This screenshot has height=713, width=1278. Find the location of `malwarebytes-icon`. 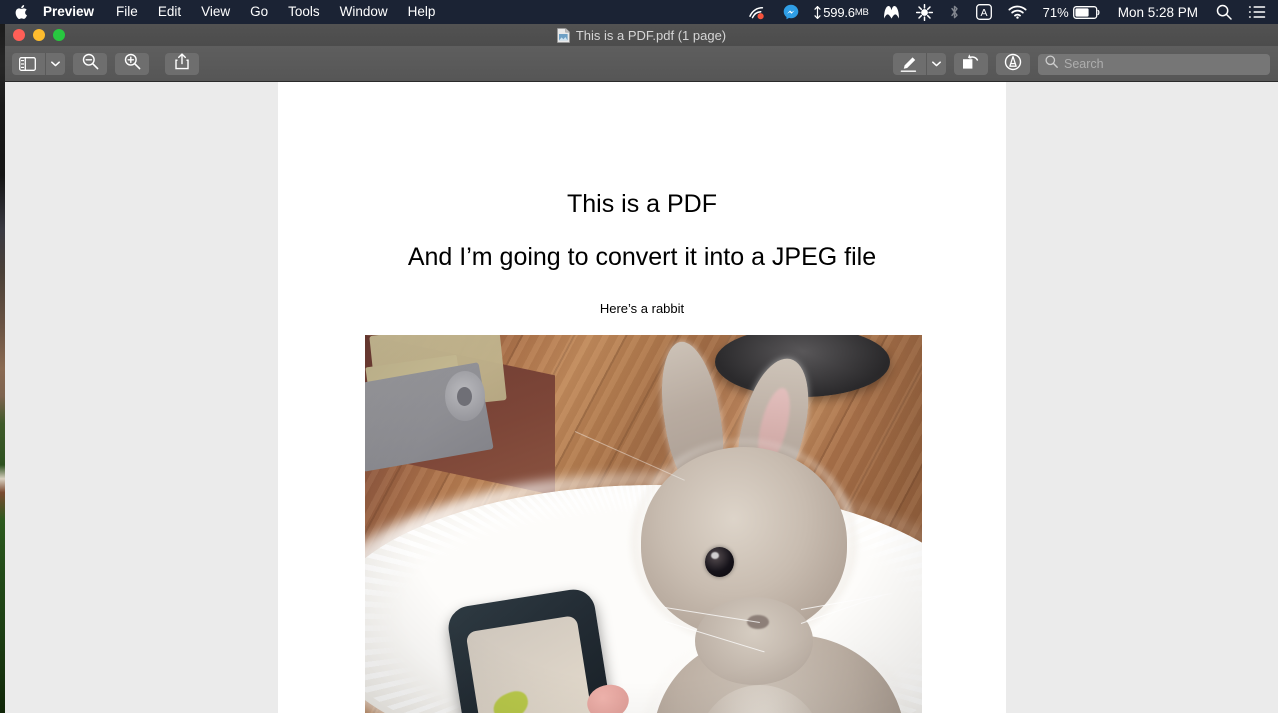

malwarebytes-icon is located at coordinates (891, 12).